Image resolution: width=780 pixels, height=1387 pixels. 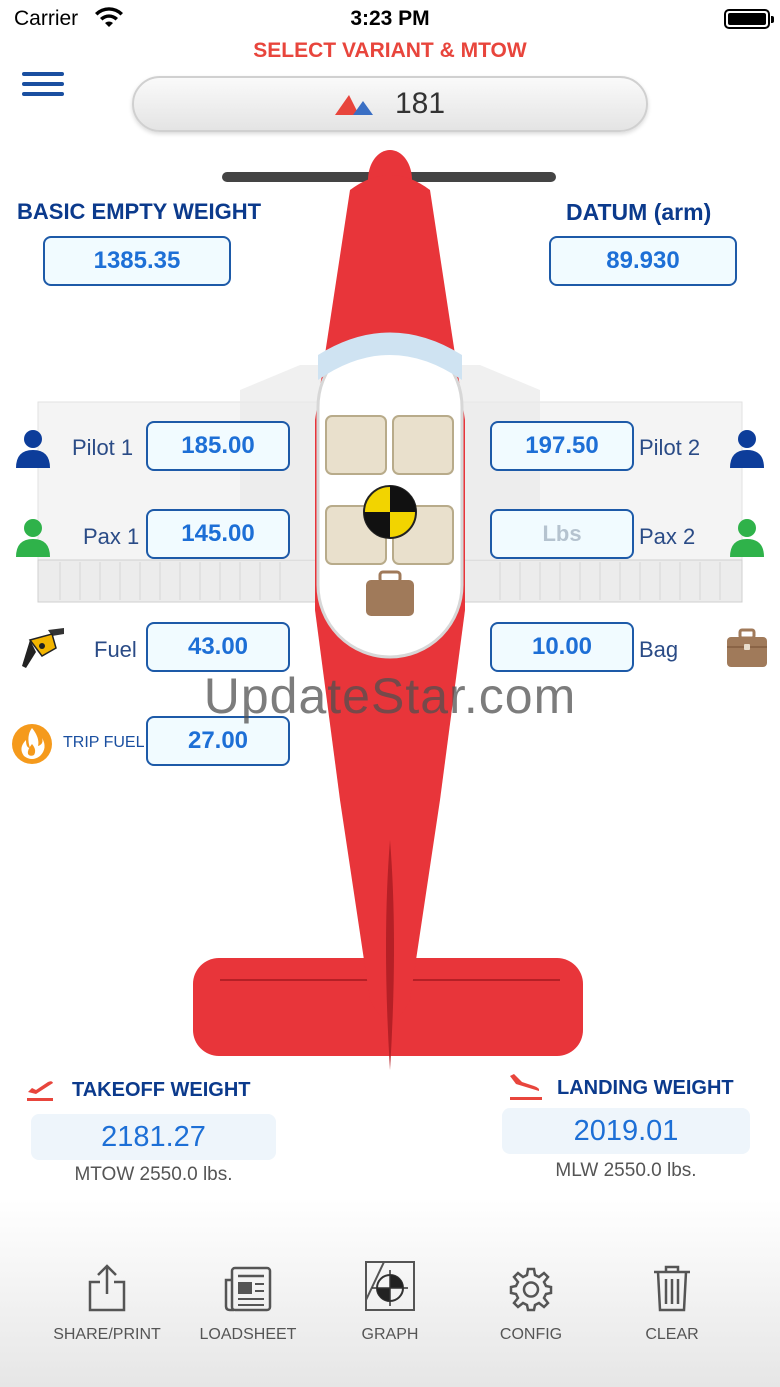 I want to click on clear-button: CLEAR, so click(x=672, y=1301).